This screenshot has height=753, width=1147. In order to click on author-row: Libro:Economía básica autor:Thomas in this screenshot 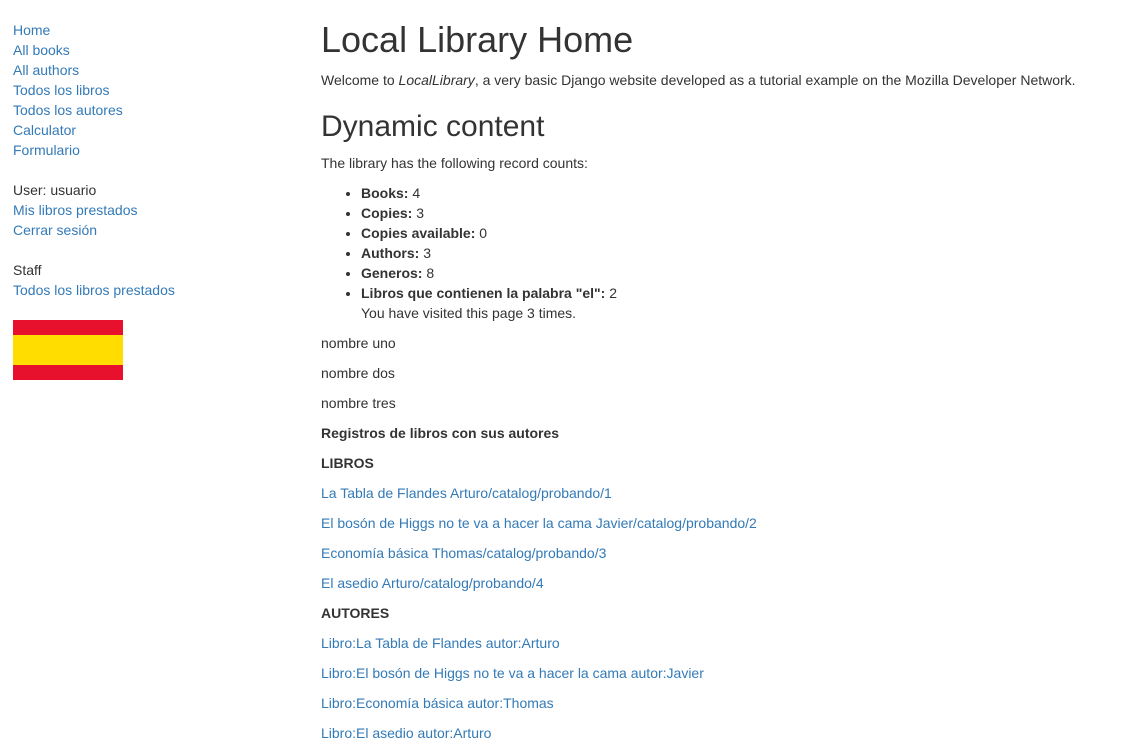, I will do `click(726, 703)`.